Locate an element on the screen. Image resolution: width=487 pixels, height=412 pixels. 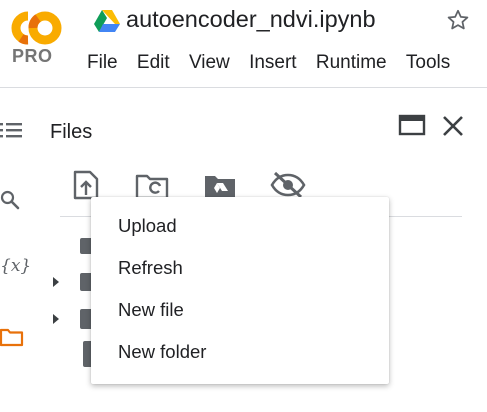
menu-item-new-file: New file is located at coordinates (240, 314).